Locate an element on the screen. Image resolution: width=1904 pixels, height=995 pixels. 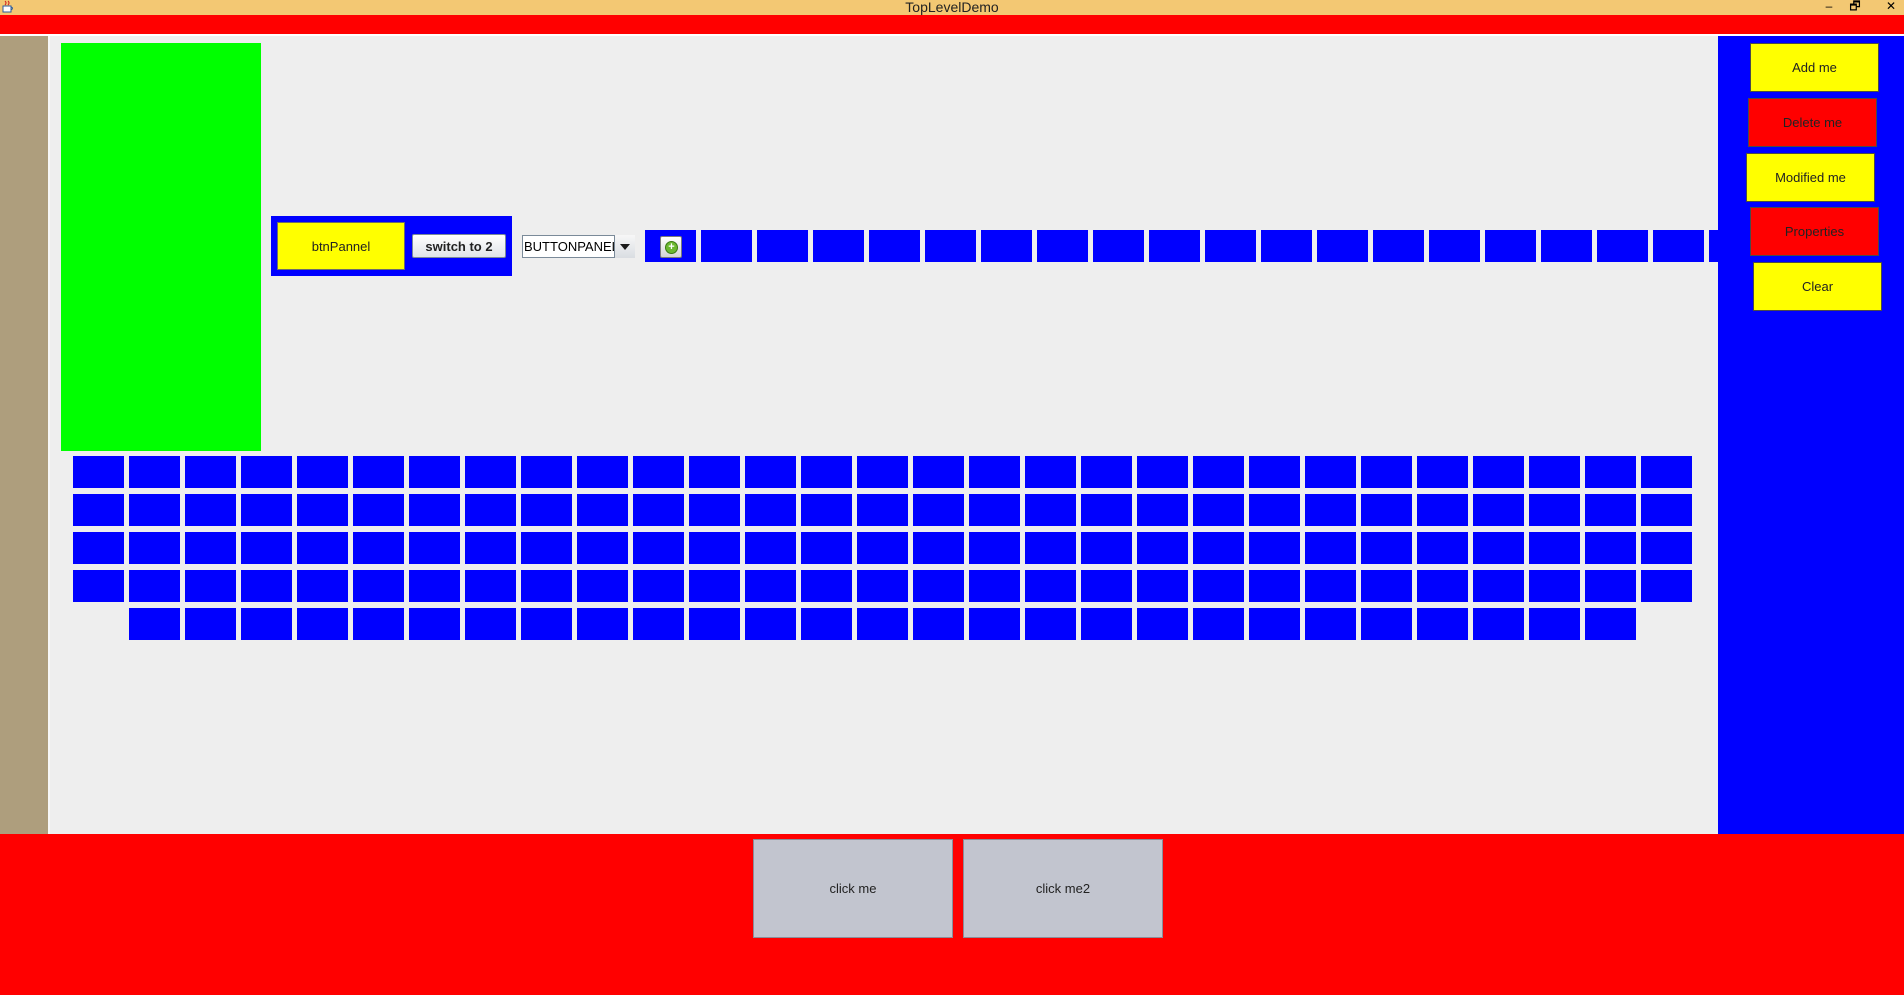
add-me-button: Add me is located at coordinates (1814, 67).